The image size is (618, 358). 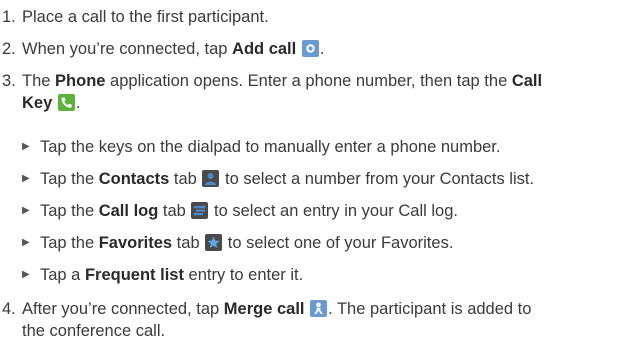 What do you see at coordinates (173, 49) in the screenshot?
I see `step-text: When you’re connected, tap Add call .` at bounding box center [173, 49].